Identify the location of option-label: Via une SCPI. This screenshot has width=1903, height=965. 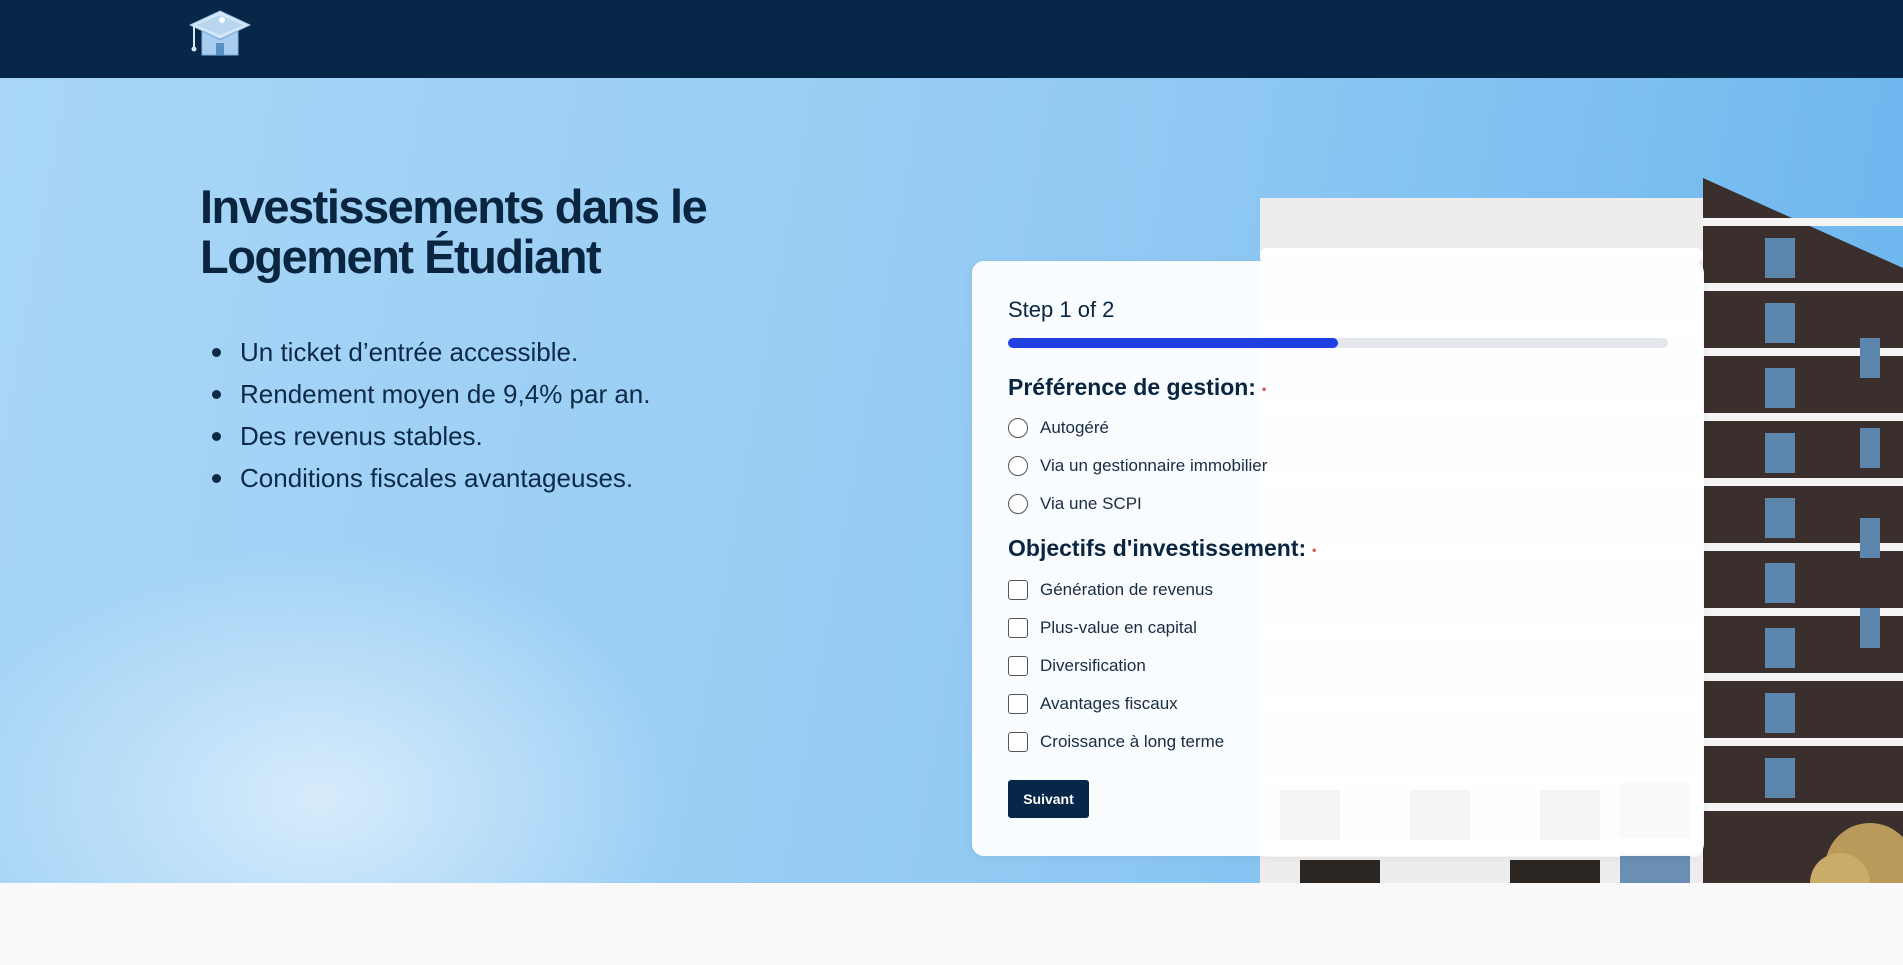
(1091, 503).